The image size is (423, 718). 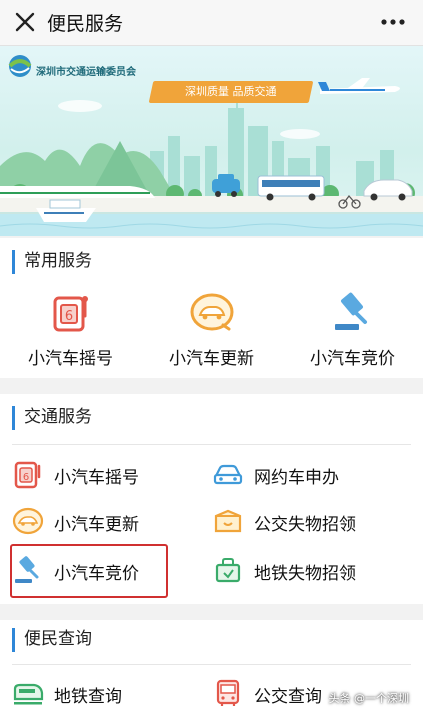 I want to click on grid-item-car-lottery: 6 小汽车摇号, so click(x=70, y=330).